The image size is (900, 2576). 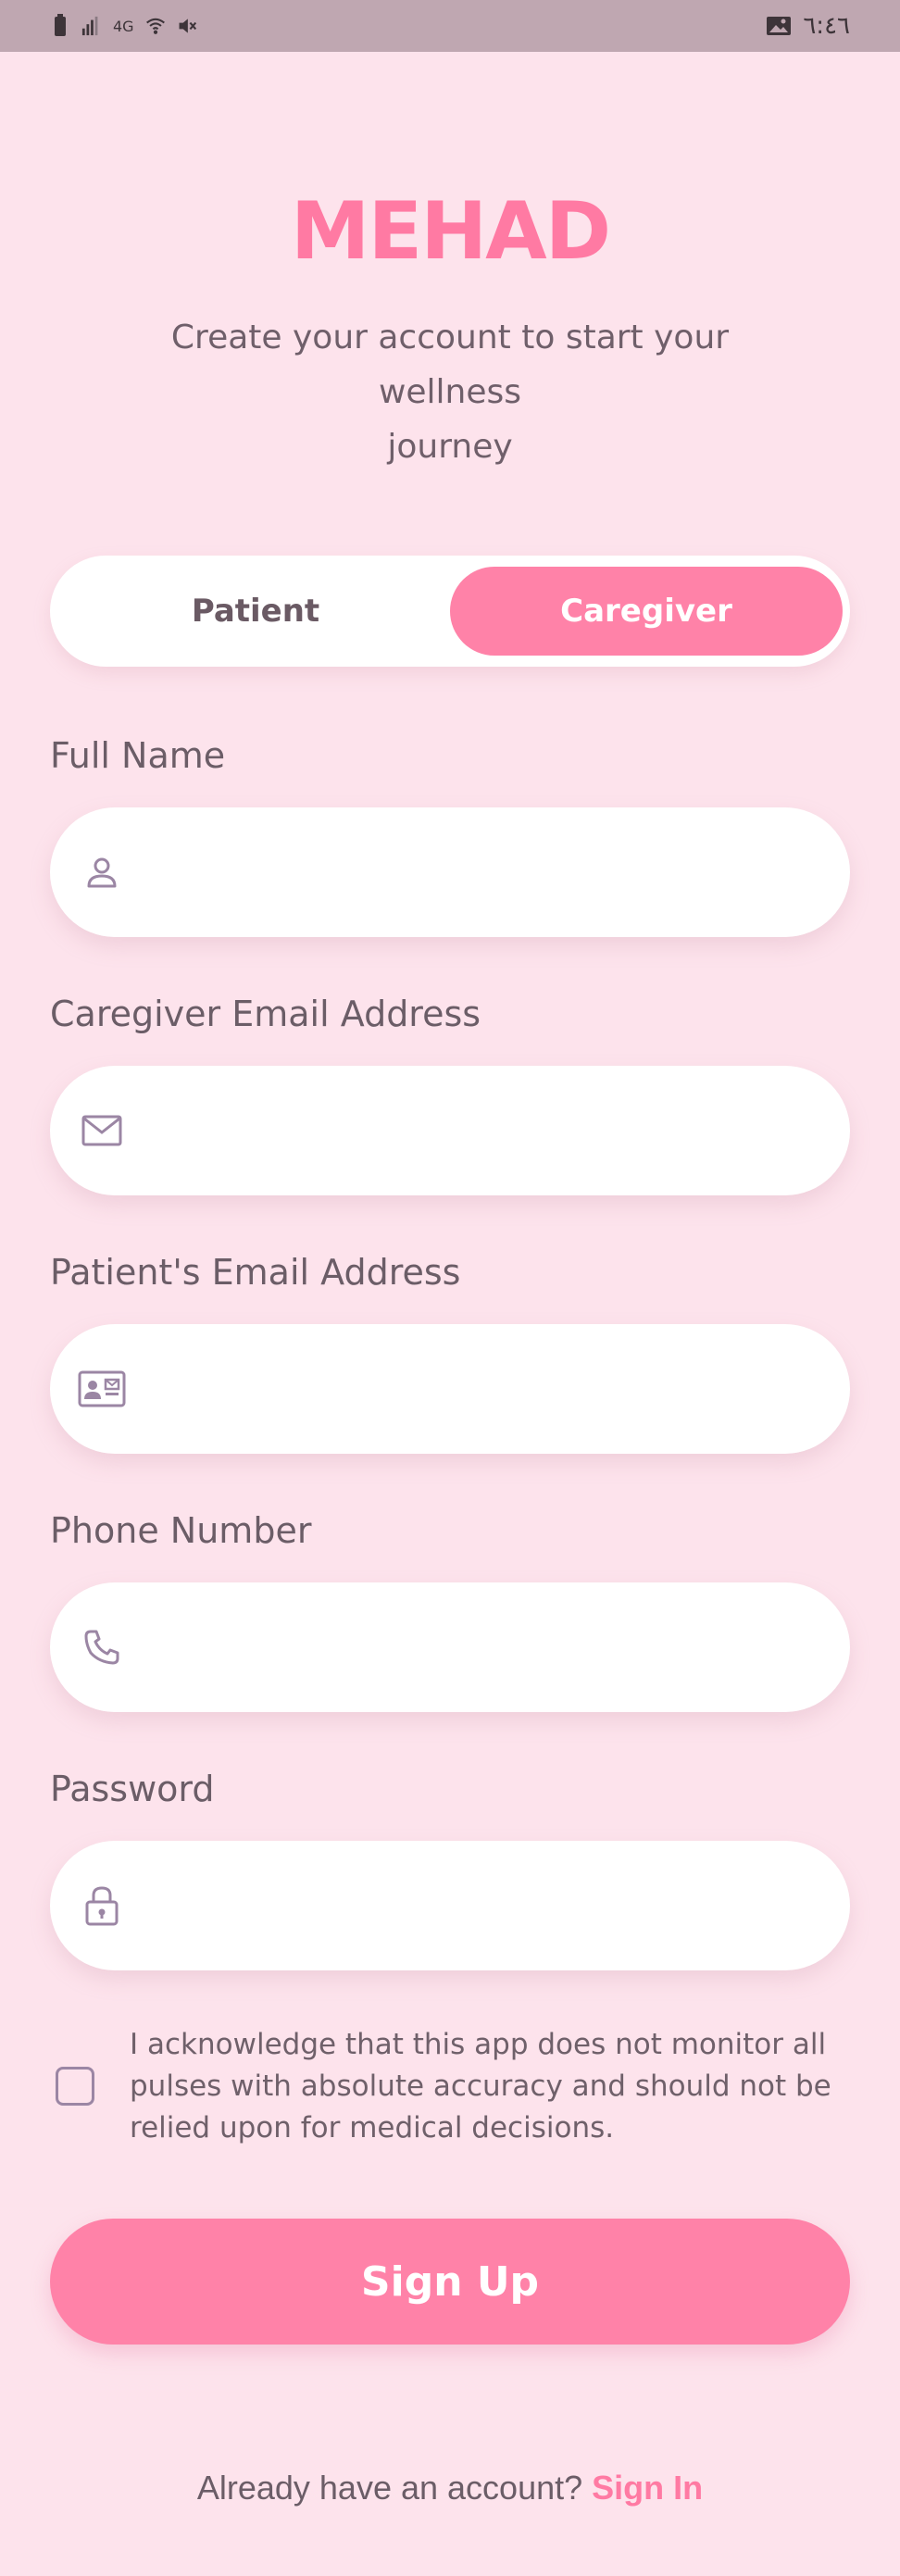 What do you see at coordinates (155, 26) in the screenshot?
I see `wifi-icon` at bounding box center [155, 26].